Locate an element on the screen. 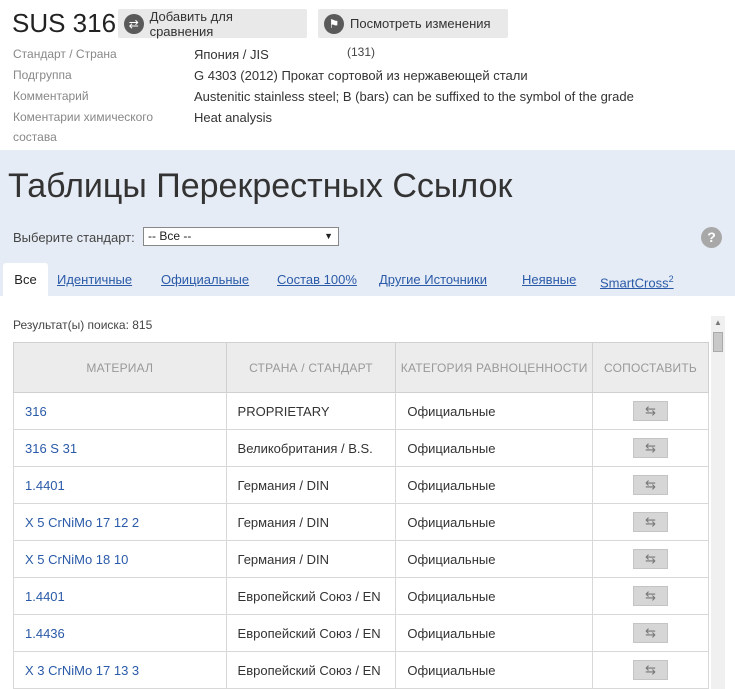 The width and height of the screenshot is (735, 689). add-to-compare-button: ⇄ Добавить для сравнения is located at coordinates (212, 23).